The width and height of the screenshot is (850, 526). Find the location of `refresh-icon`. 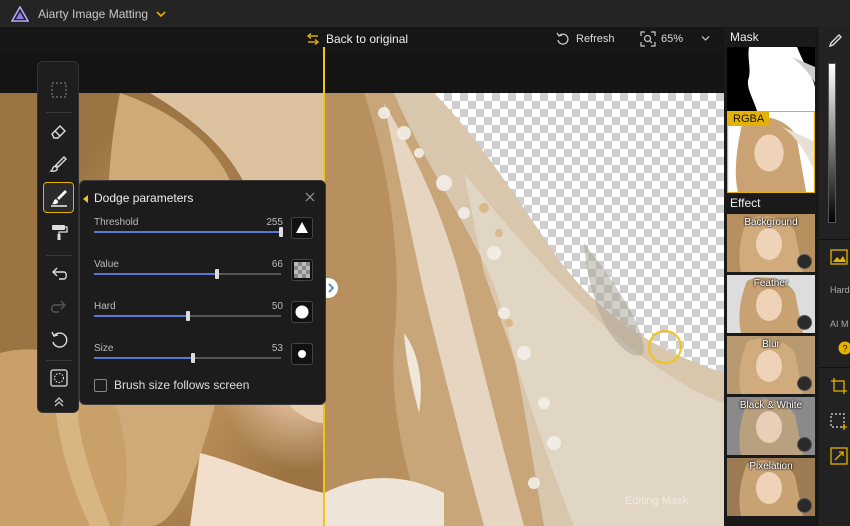

refresh-icon is located at coordinates (562, 38).